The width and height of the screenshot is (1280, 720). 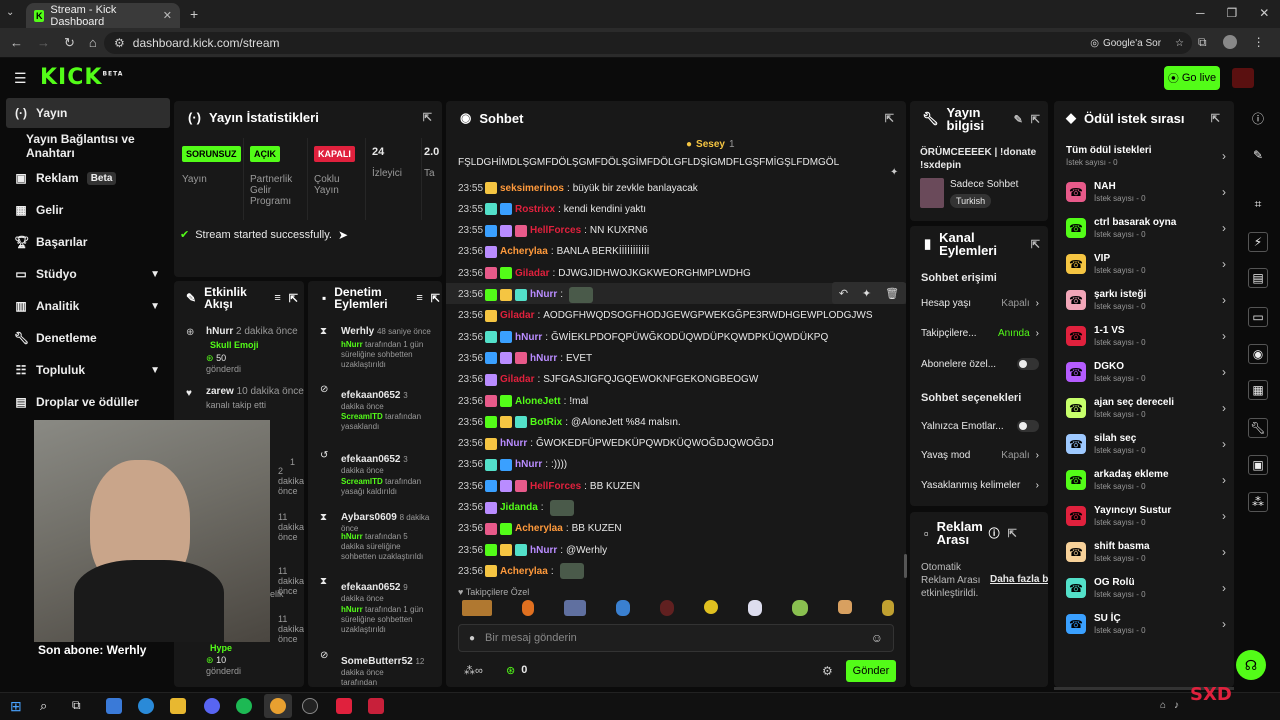 I want to click on profile-avatar, so click(x=1229, y=42).